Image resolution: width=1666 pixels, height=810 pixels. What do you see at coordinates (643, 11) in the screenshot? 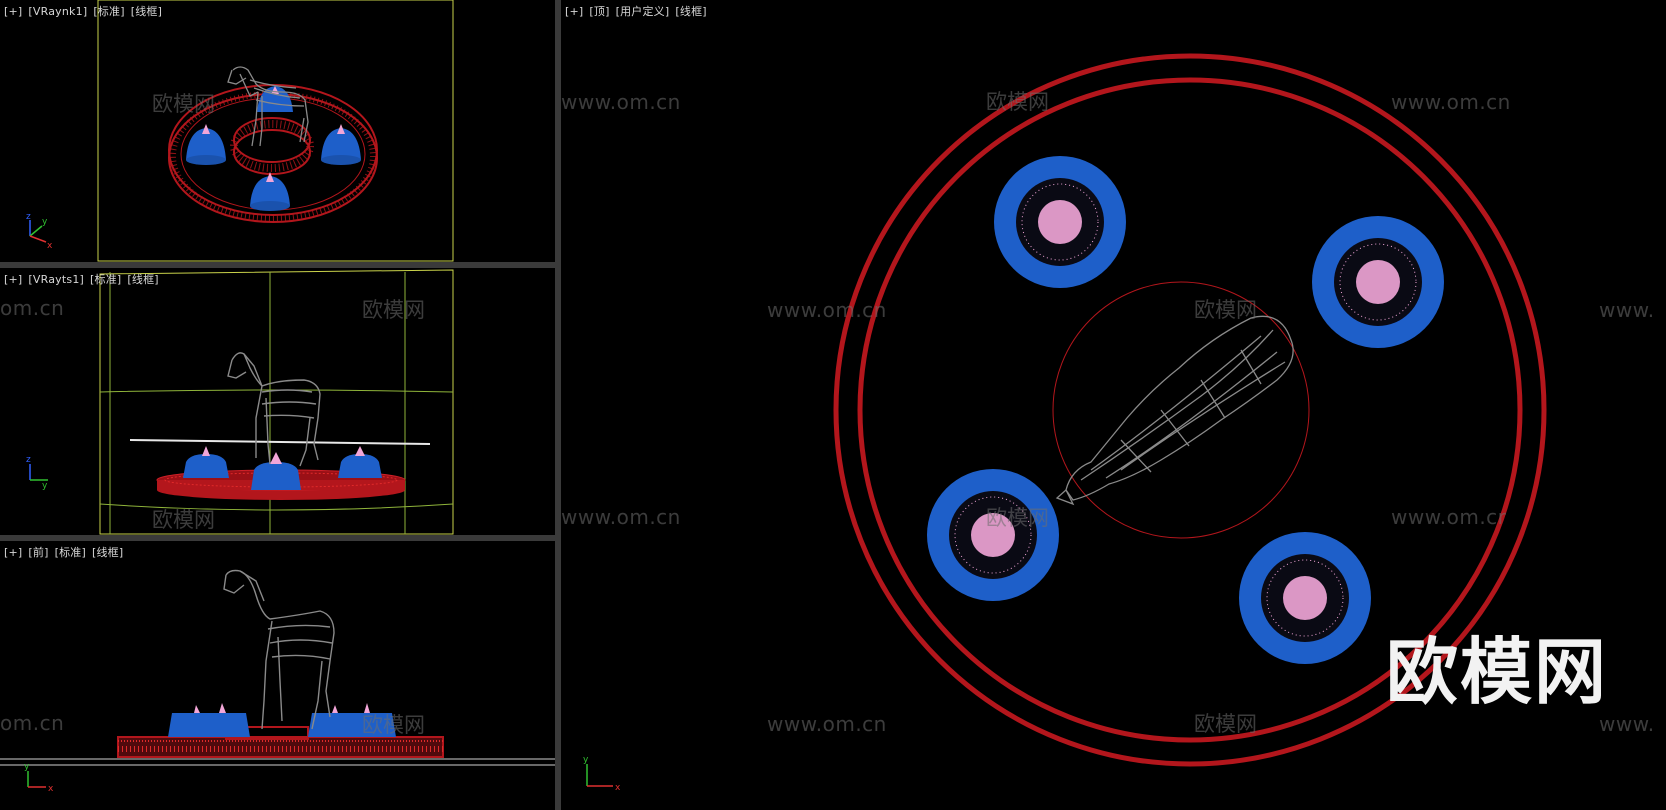
I see `viewport-shading-user: [用户定义]` at bounding box center [643, 11].